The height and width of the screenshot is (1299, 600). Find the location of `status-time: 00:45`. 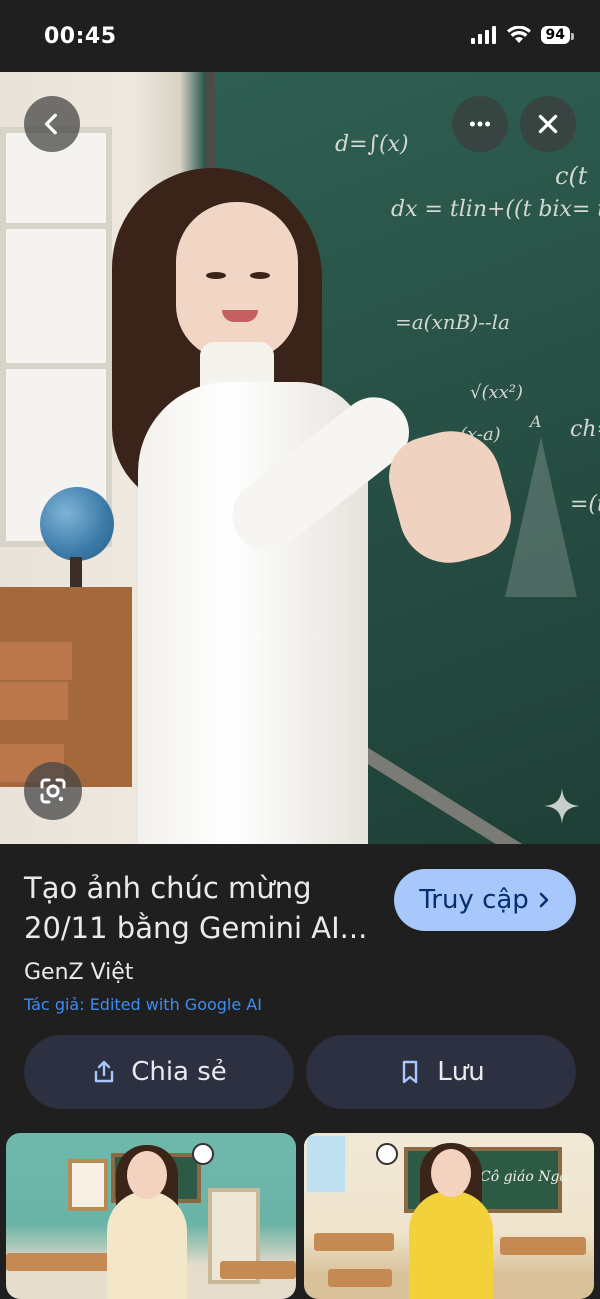

status-time: 00:45 is located at coordinates (80, 36).